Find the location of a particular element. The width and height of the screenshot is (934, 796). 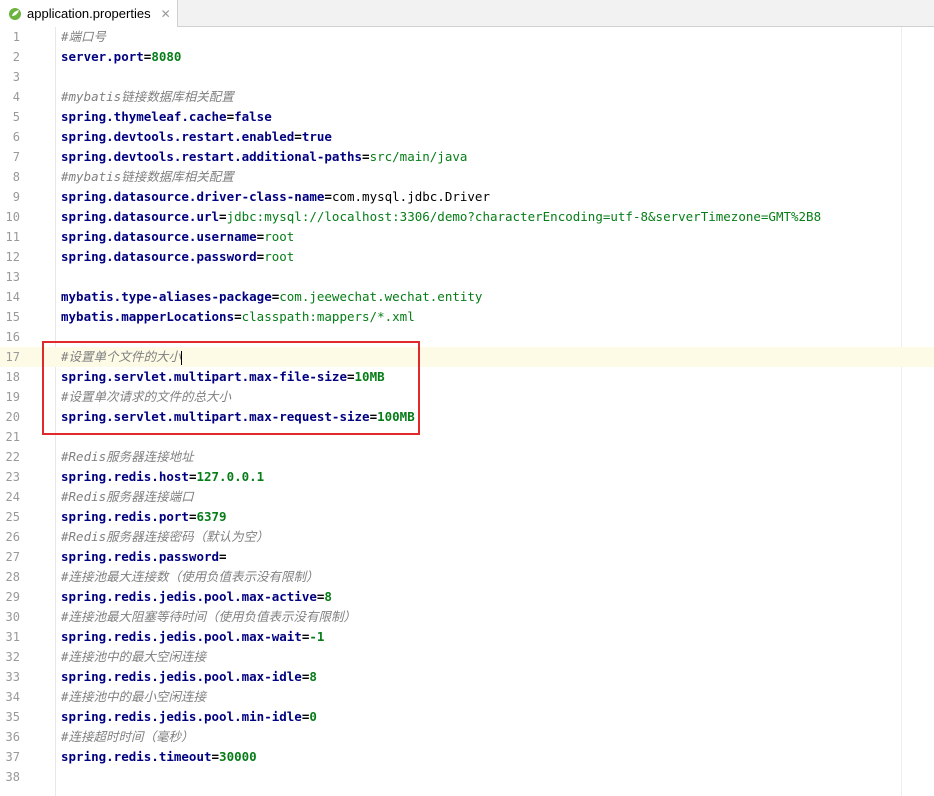

comment-text: #连接池中的最小空闲连接 is located at coordinates (134, 696).